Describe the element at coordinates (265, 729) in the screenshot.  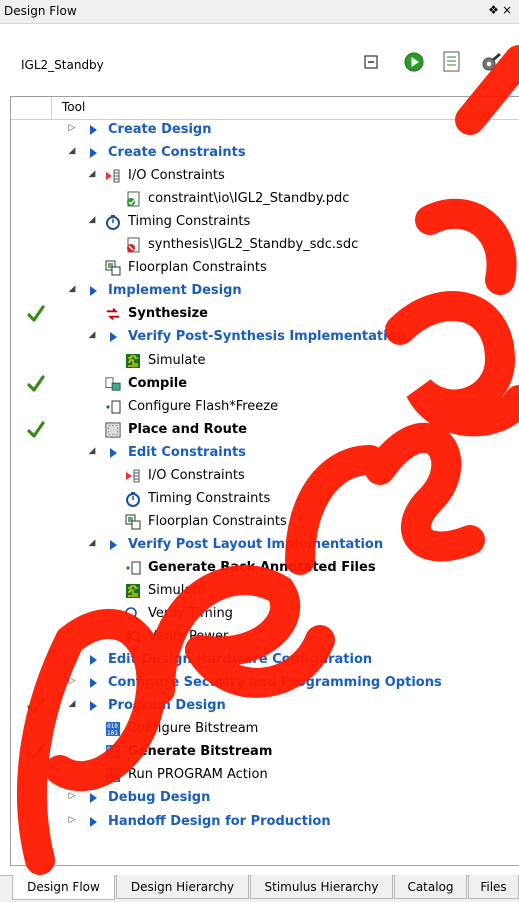
I see `tree-row: 010 101 Configure Bitstream` at that location.